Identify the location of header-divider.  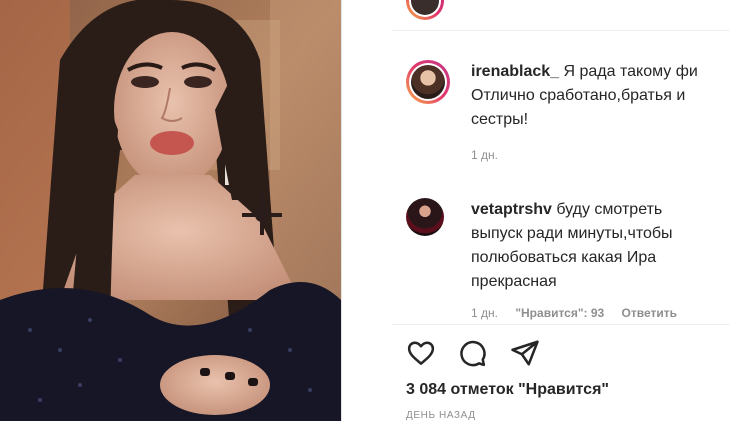
(561, 30).